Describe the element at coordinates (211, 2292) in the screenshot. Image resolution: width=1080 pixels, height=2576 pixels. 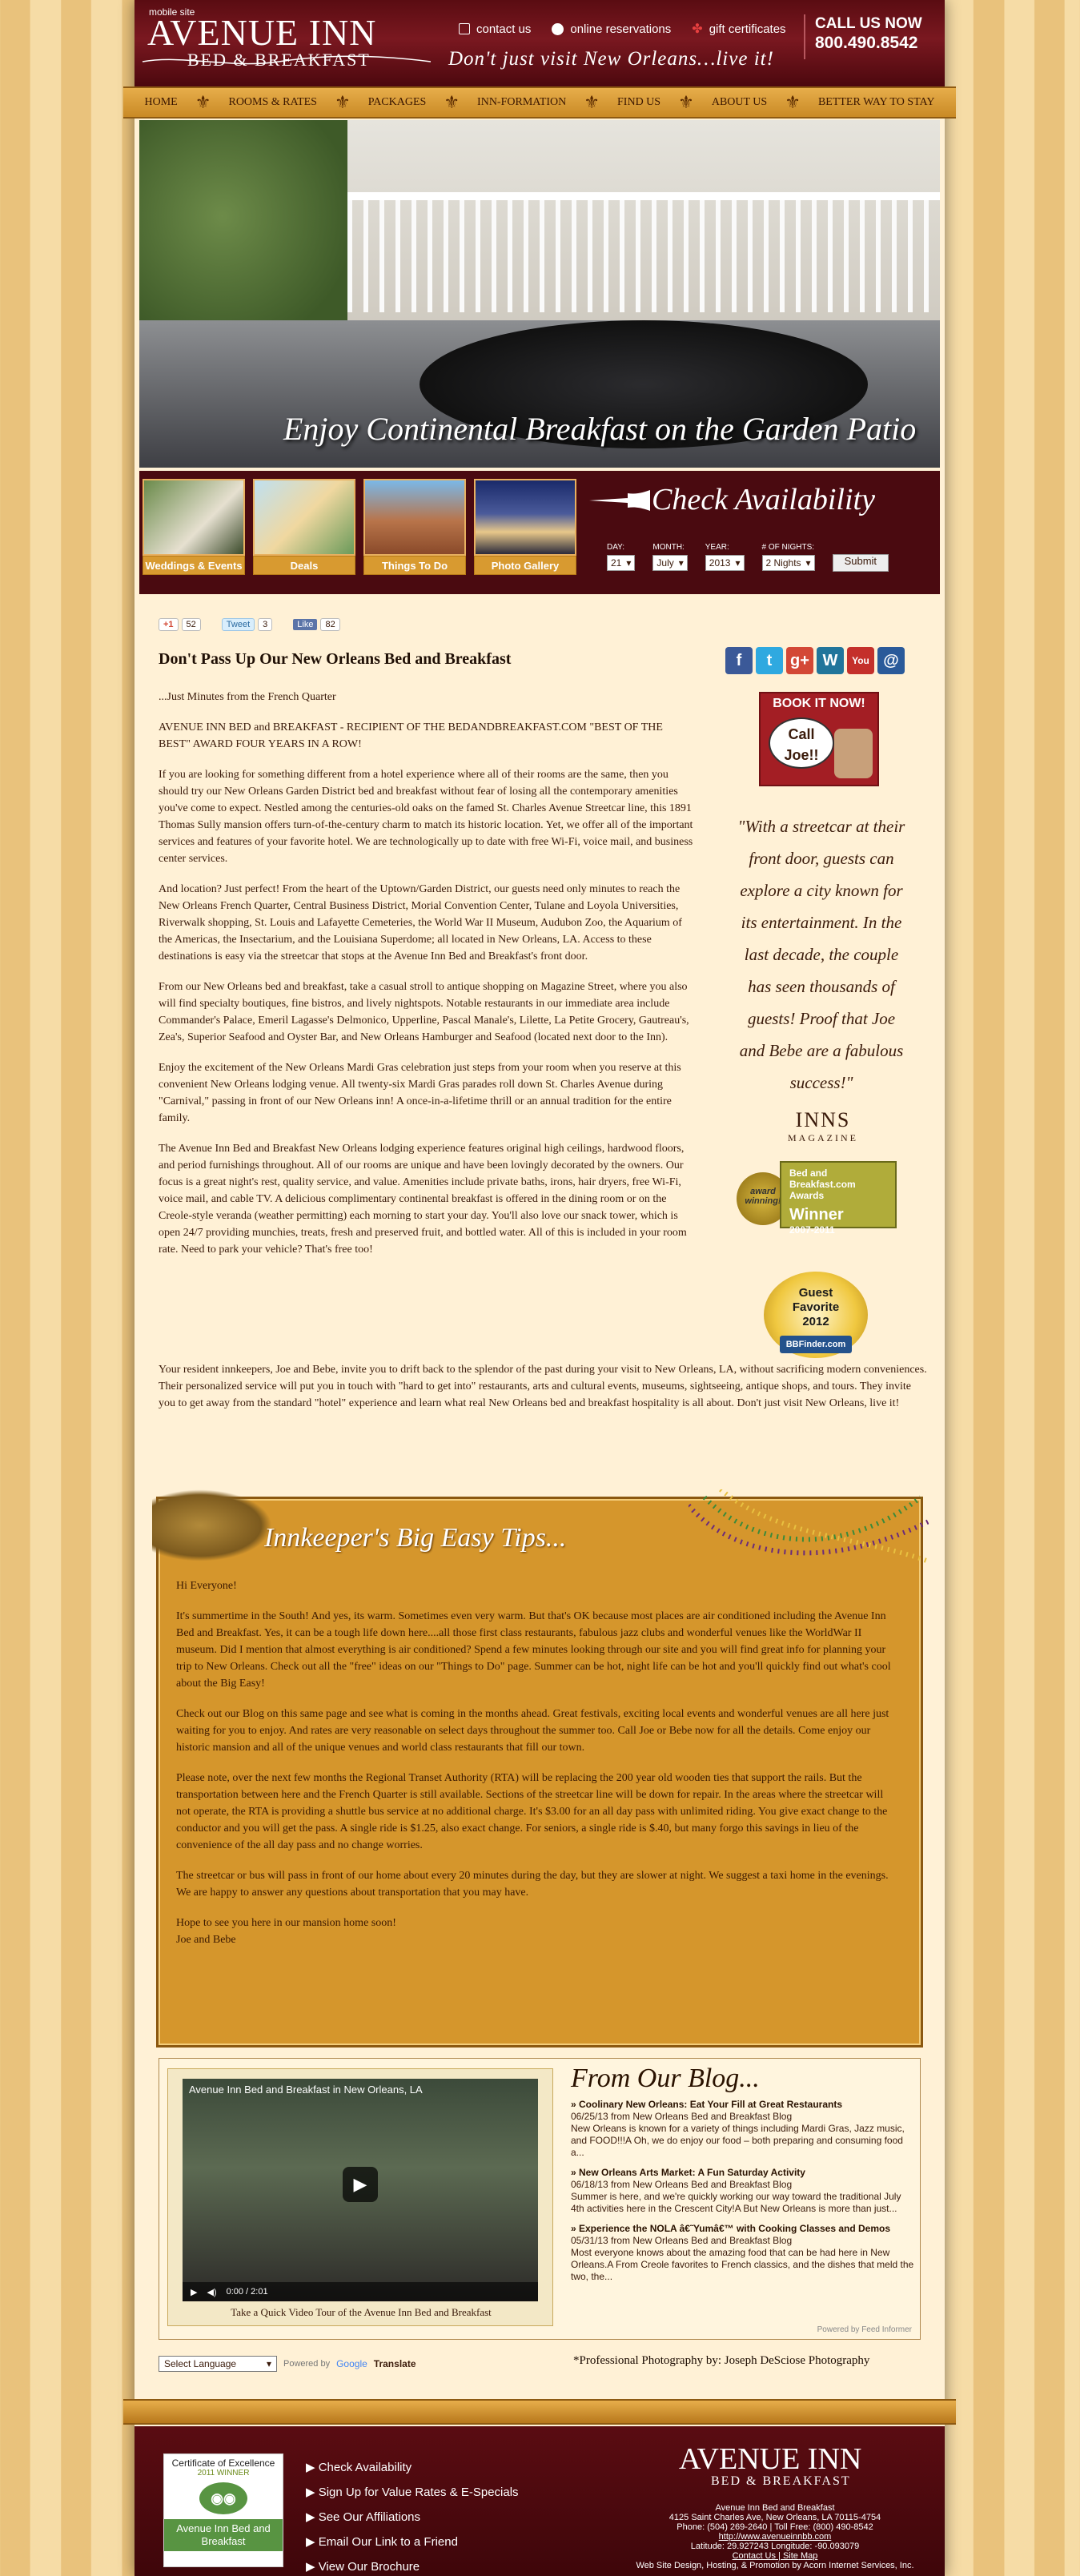
I see `volume-icon: ◀)` at that location.